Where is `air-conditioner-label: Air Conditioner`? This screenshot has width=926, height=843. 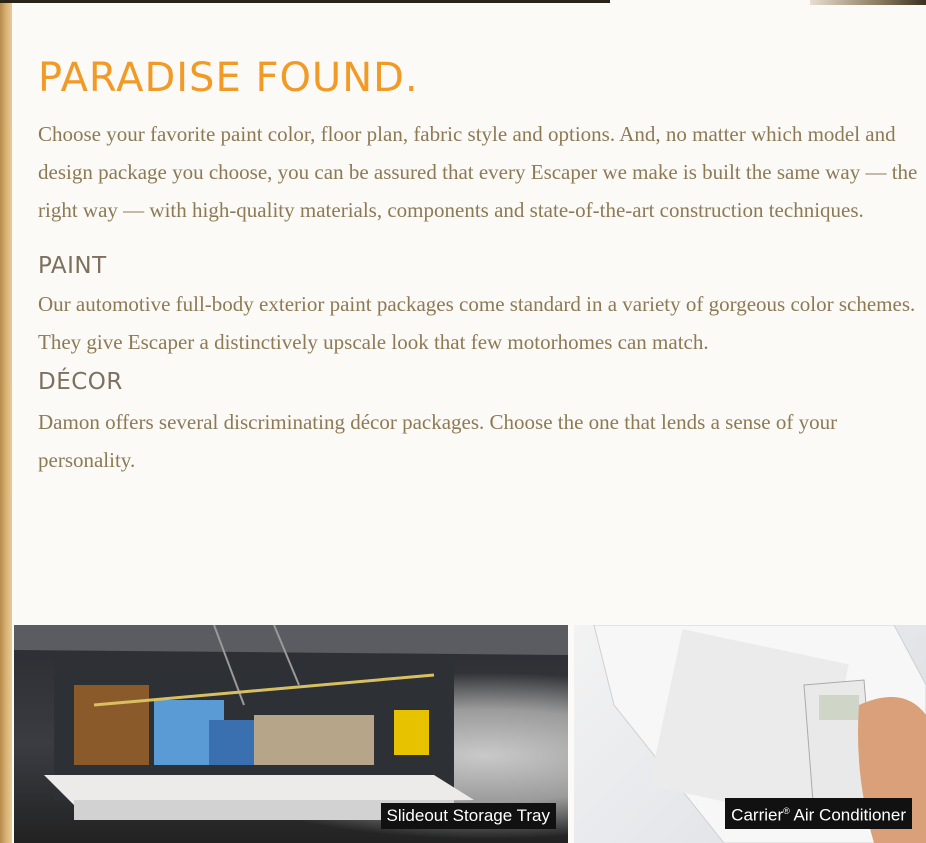
air-conditioner-label: Air Conditioner is located at coordinates (847, 815).